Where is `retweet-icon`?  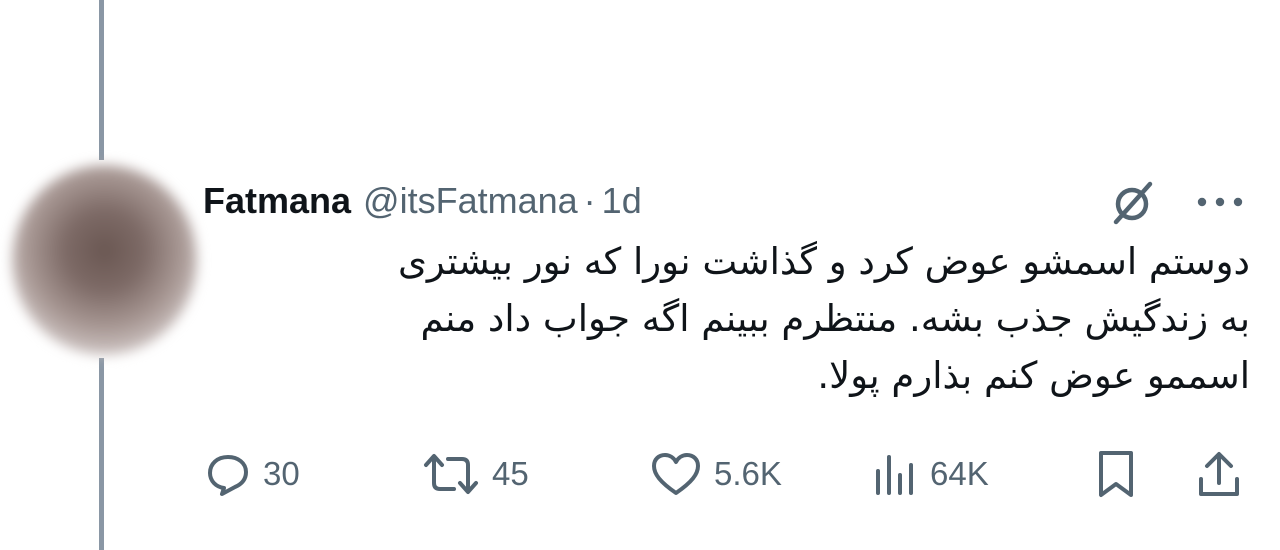 retweet-icon is located at coordinates (451, 474).